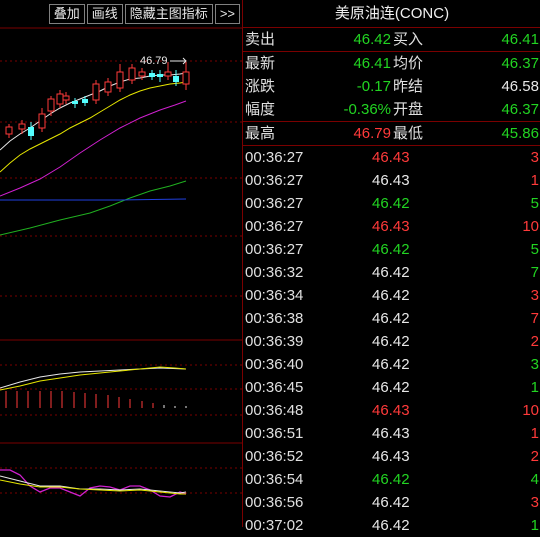 The width and height of the screenshot is (540, 537). I want to click on trade-row: 00:36:45 46.42 1, so click(391, 387).